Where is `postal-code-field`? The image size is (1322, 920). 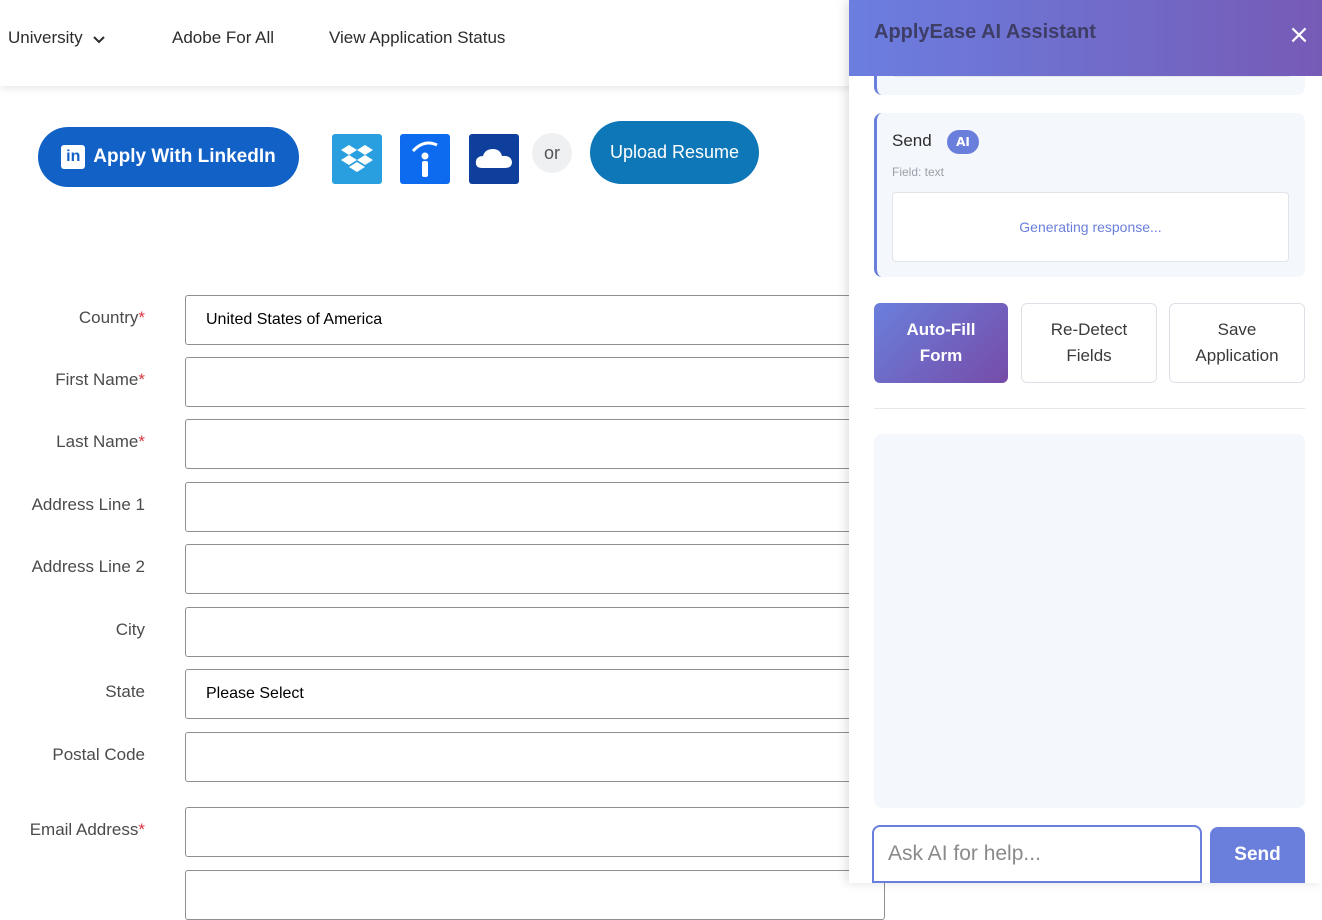 postal-code-field is located at coordinates (535, 757).